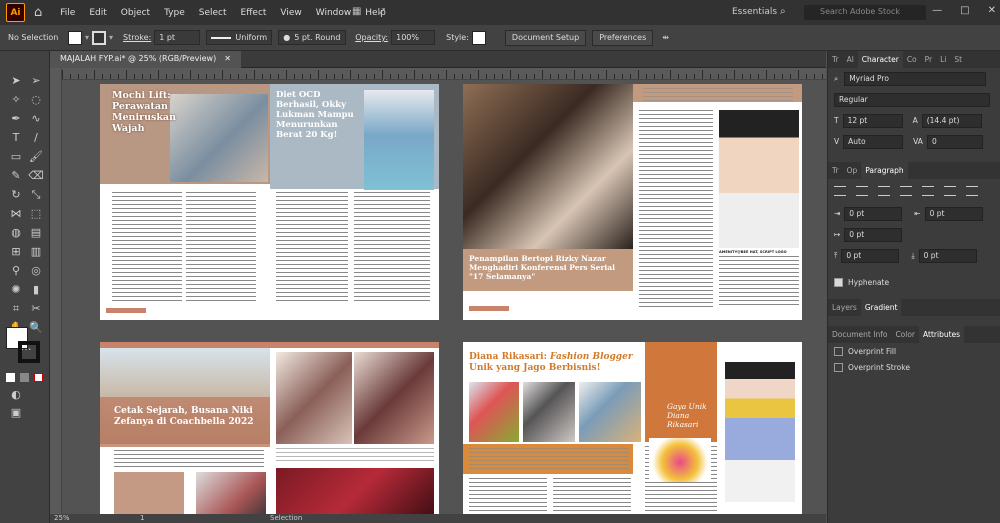 This screenshot has height=523, width=1000. Describe the element at coordinates (928, 191) in the screenshot. I see `justify-center-icon` at that location.